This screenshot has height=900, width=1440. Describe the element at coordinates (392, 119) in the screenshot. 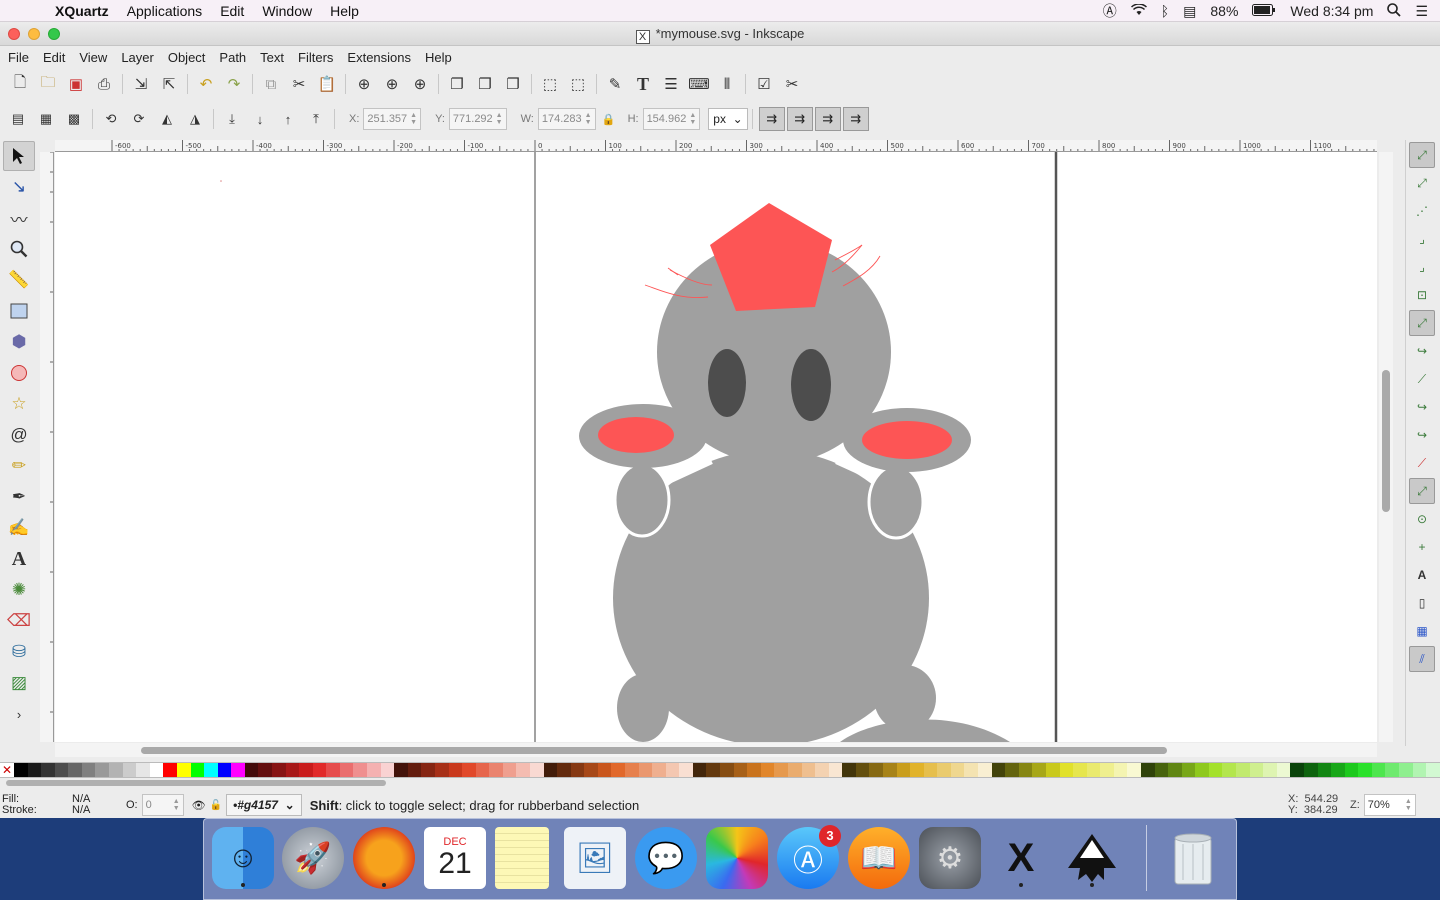

I see `x-input: 251.357 ▲ ▼` at that location.